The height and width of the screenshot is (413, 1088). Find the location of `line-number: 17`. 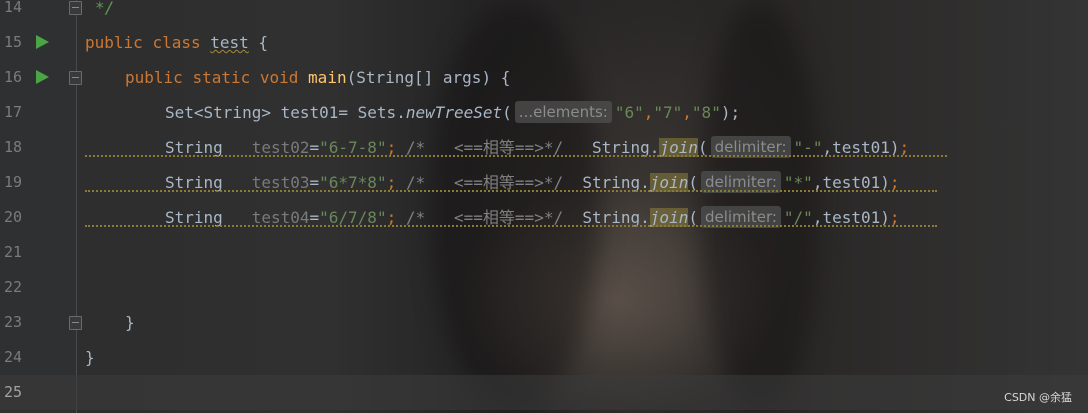

line-number: 17 is located at coordinates (12, 112).